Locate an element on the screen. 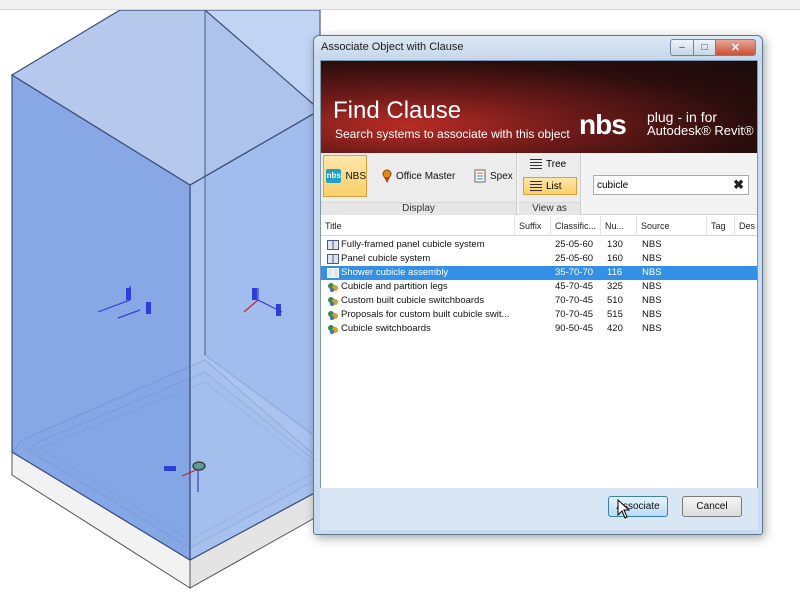  view-list-label: List is located at coordinates (554, 186).